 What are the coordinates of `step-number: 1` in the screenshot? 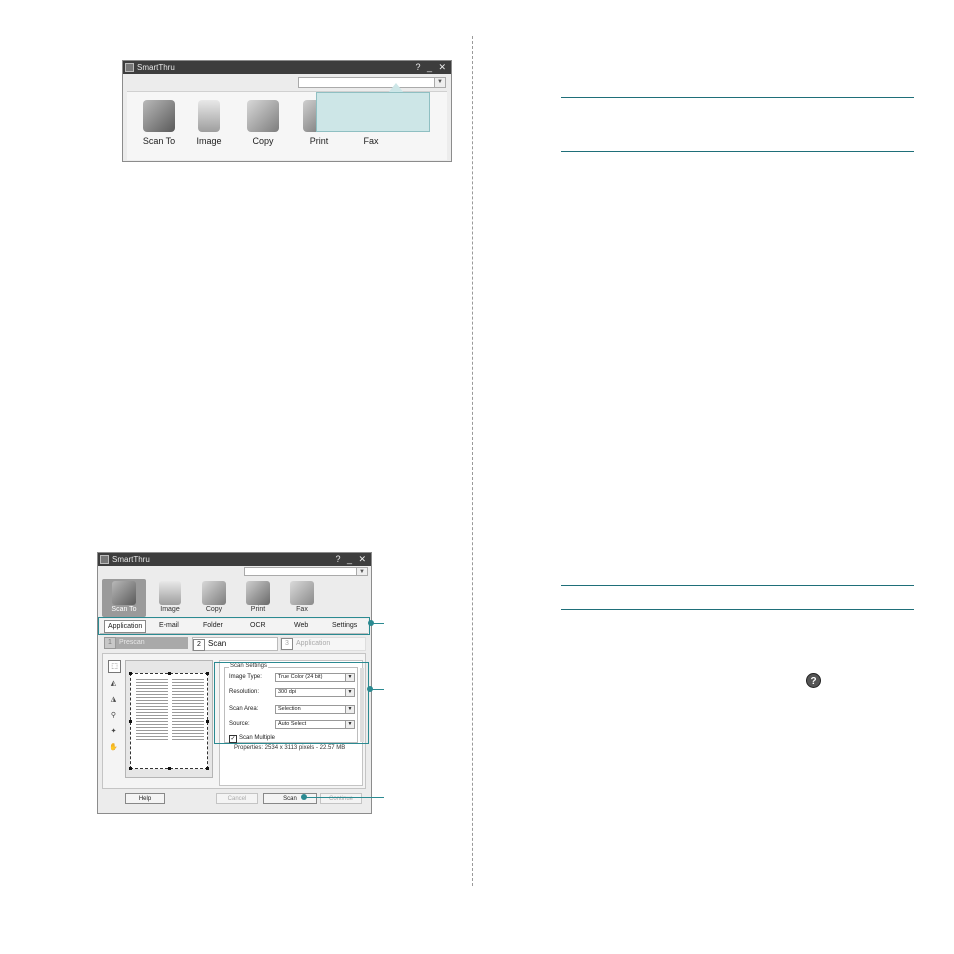 It's located at (110, 643).